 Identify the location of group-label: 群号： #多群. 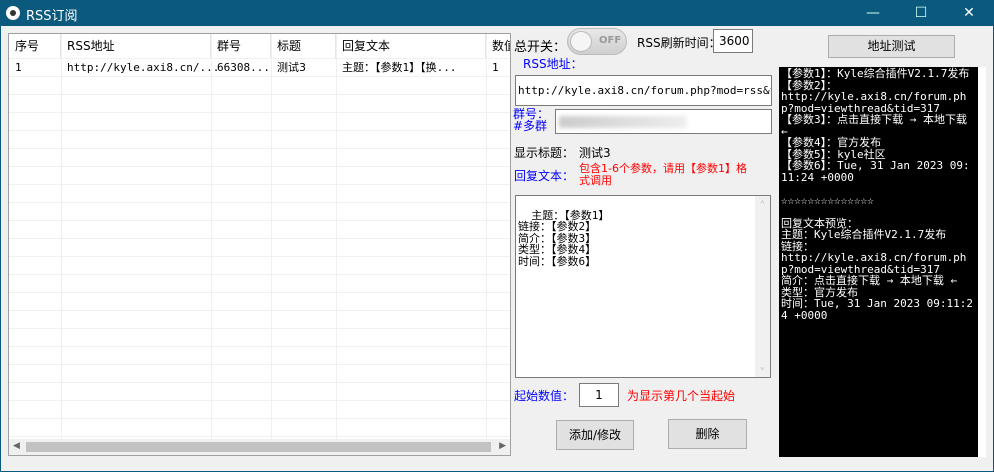
(531, 120).